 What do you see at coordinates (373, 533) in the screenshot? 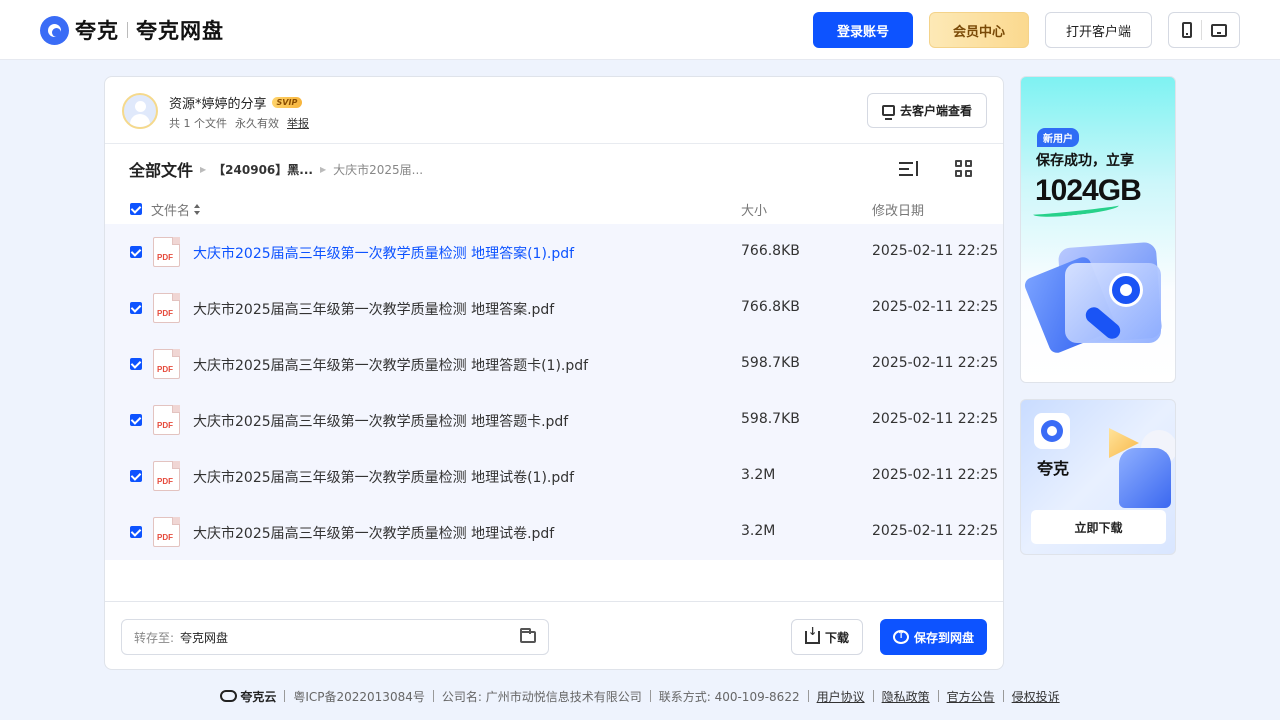
I see `file-name: 大庆市2025届高三年级第一次教学质量检测 地理试卷.pdf` at bounding box center [373, 533].